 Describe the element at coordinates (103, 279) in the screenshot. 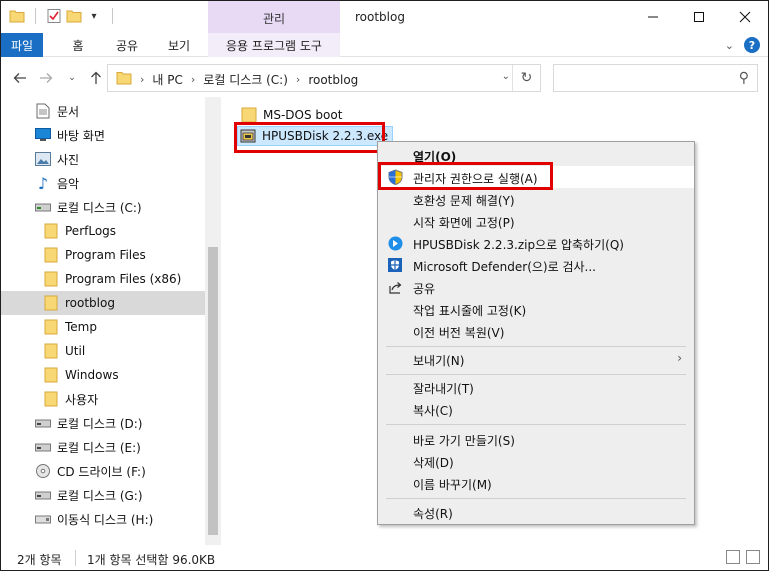

I see `nav-item-program-files-x86: Program Files (x86)` at that location.